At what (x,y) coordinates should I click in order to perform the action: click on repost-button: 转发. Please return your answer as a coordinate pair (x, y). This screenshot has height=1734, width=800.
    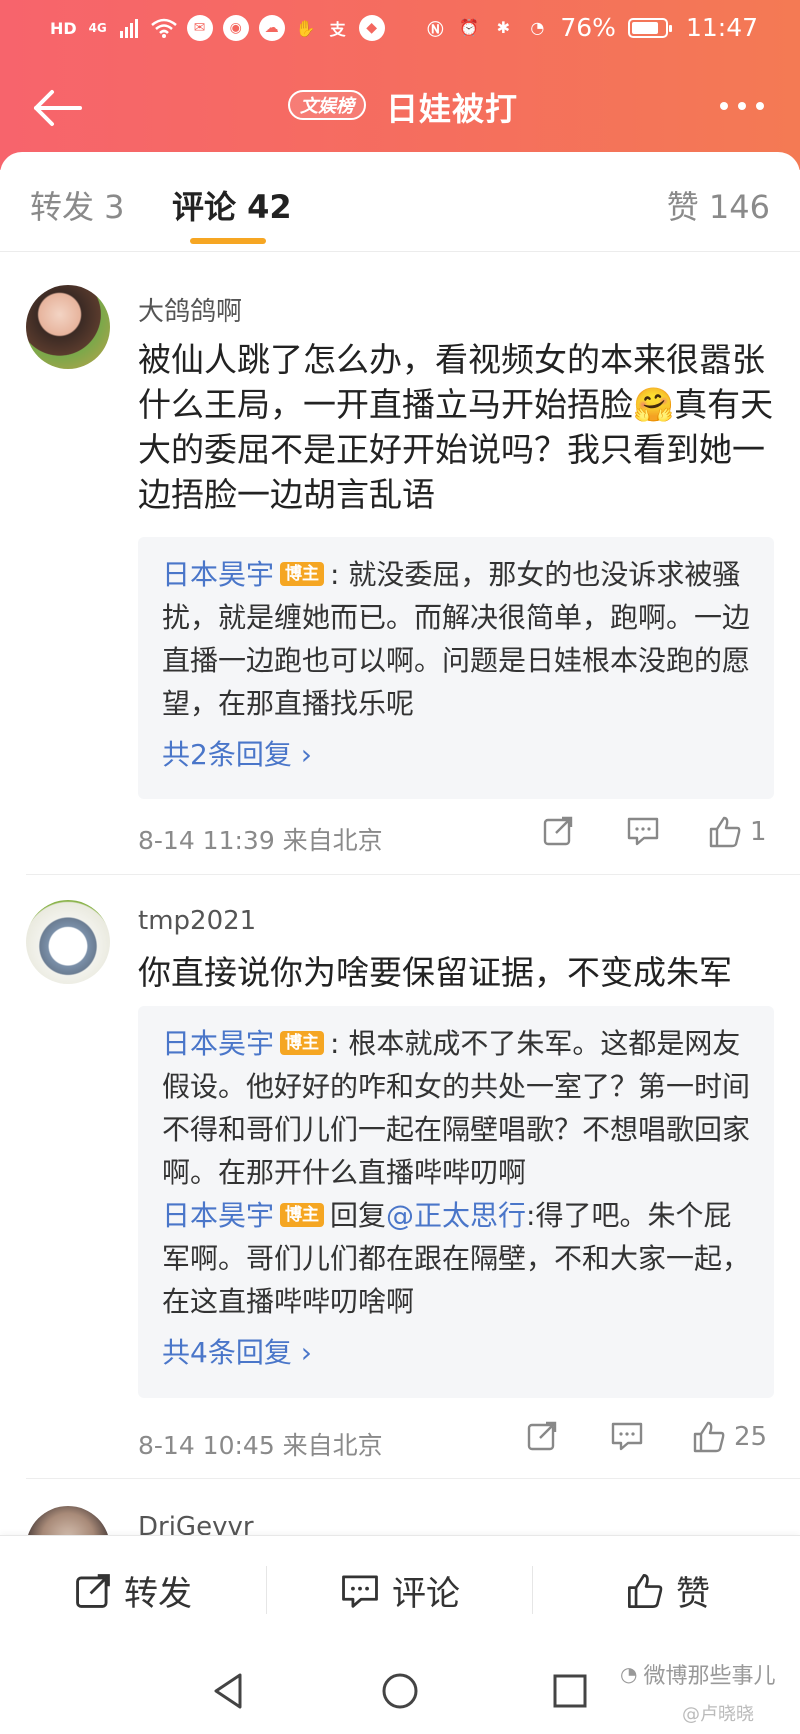
    Looking at the image, I should click on (133, 1590).